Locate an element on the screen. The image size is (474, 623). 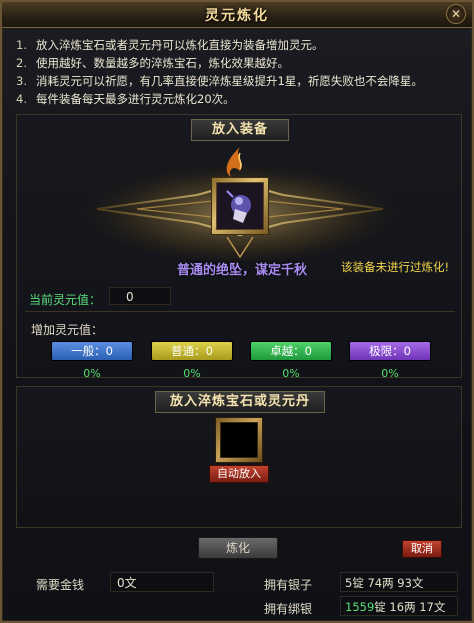
grade-common-percent: 0% is located at coordinates (192, 373).